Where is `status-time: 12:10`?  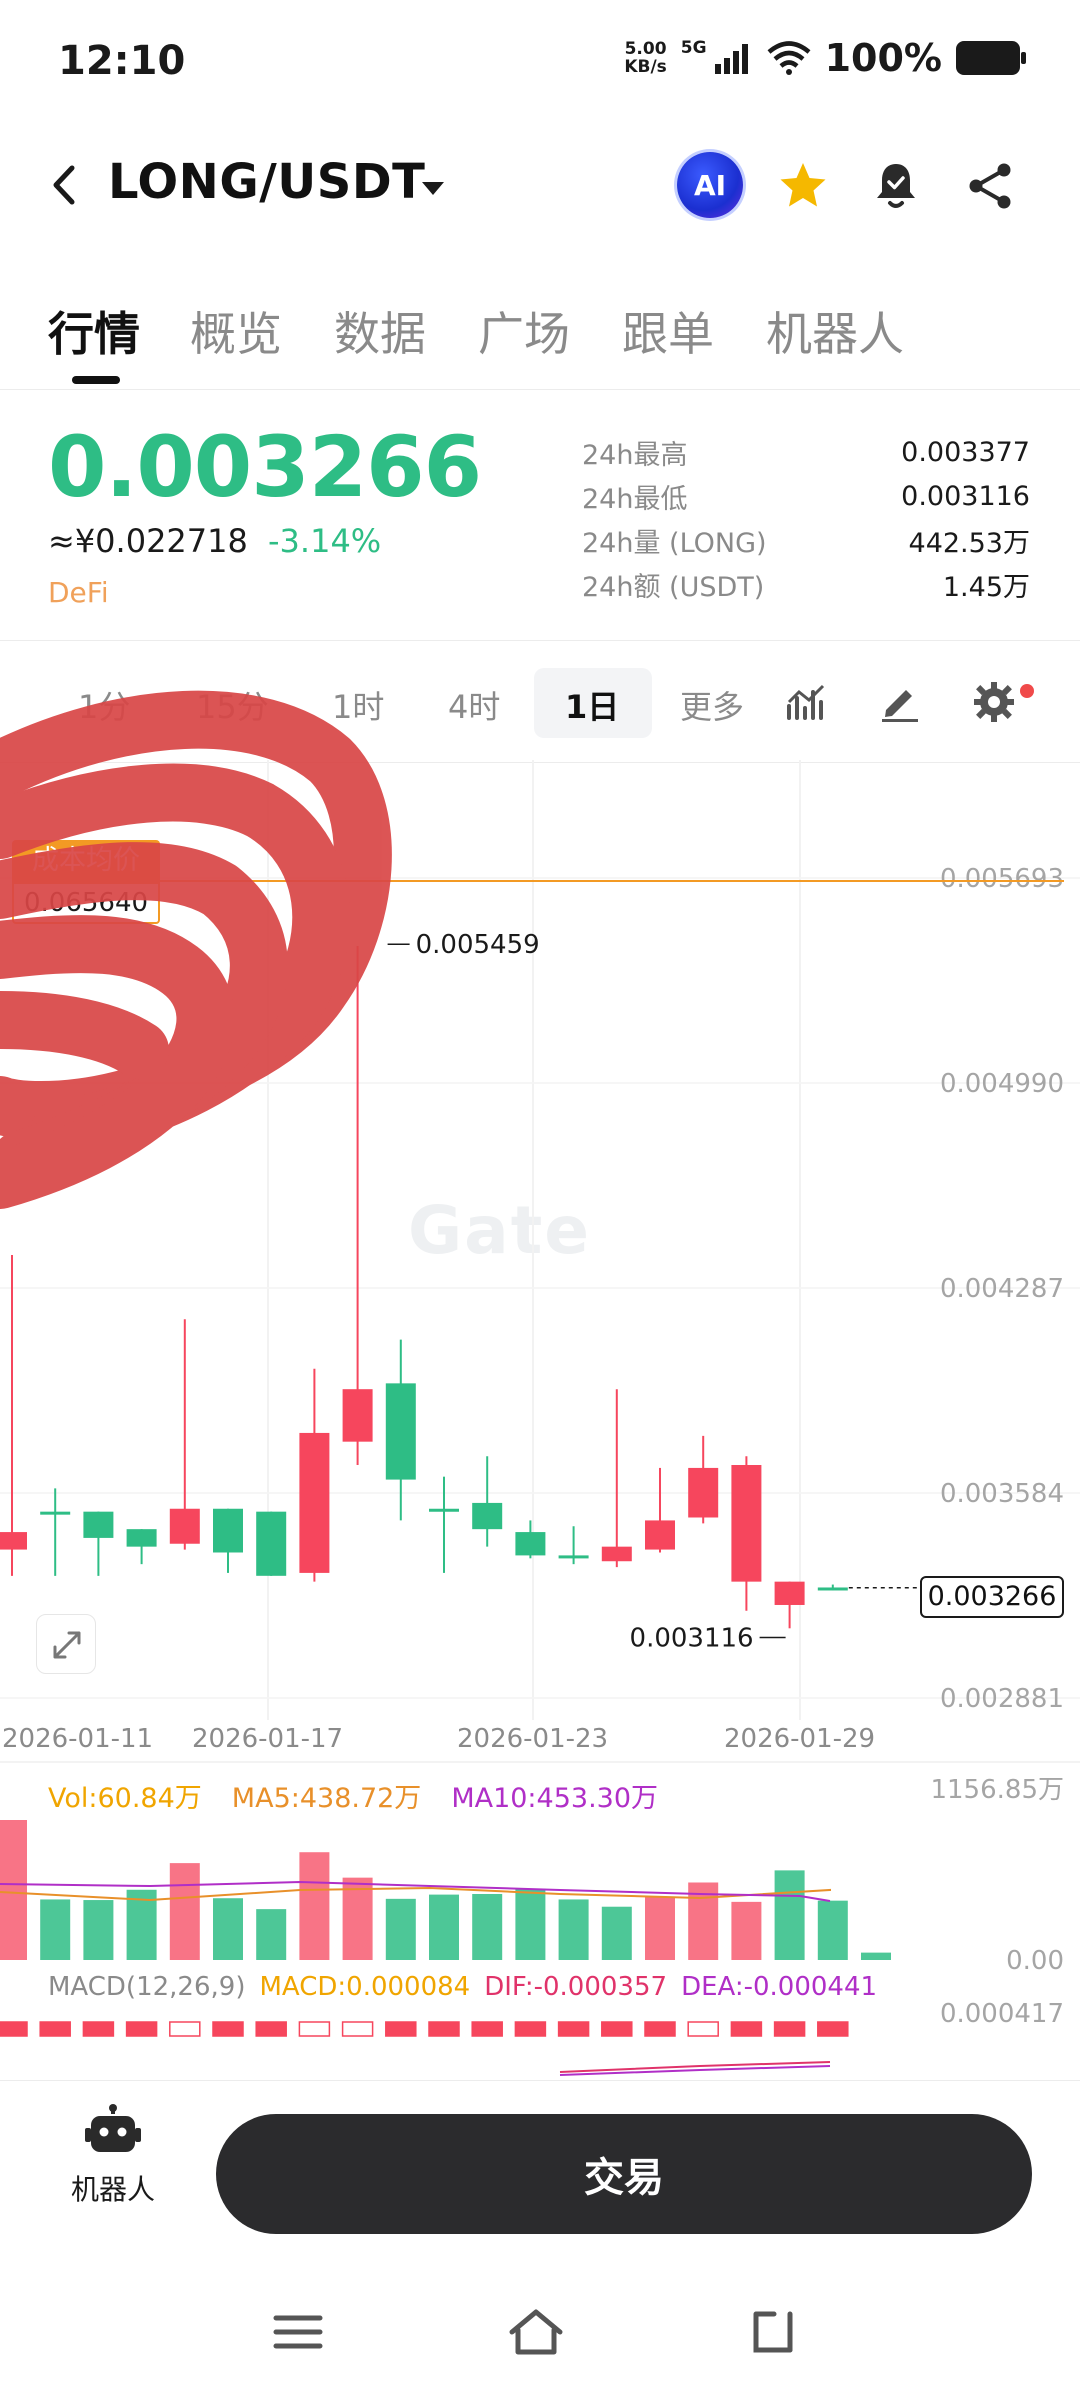 status-time: 12:10 is located at coordinates (122, 61).